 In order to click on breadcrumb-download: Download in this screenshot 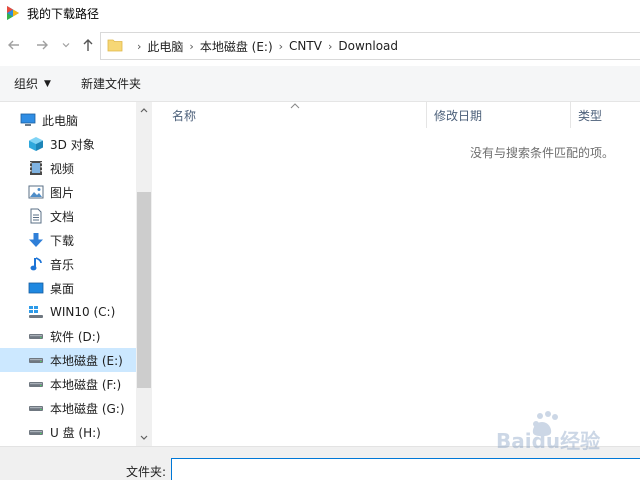, I will do `click(368, 46)`.